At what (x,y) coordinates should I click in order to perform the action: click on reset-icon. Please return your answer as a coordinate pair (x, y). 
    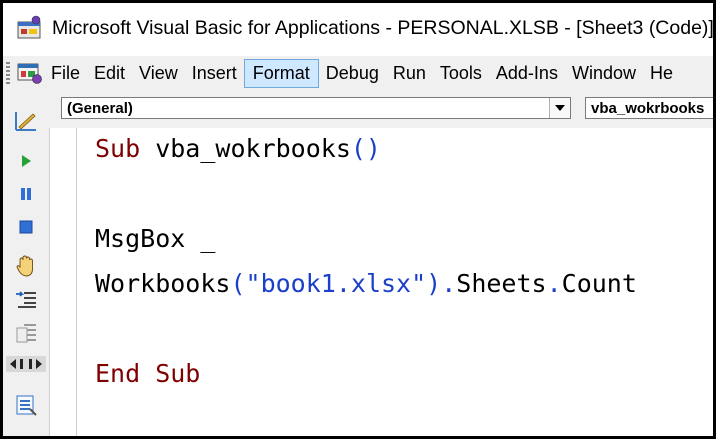
    Looking at the image, I should click on (26, 227).